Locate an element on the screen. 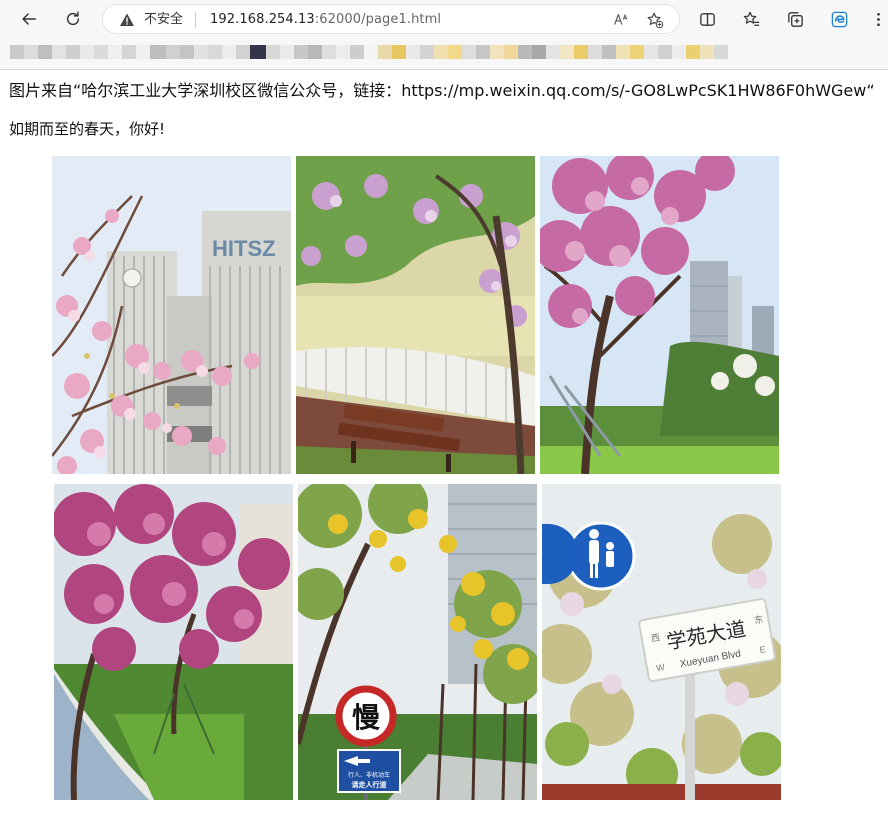 This screenshot has width=888, height=818. security-label: 不安全 is located at coordinates (163, 19).